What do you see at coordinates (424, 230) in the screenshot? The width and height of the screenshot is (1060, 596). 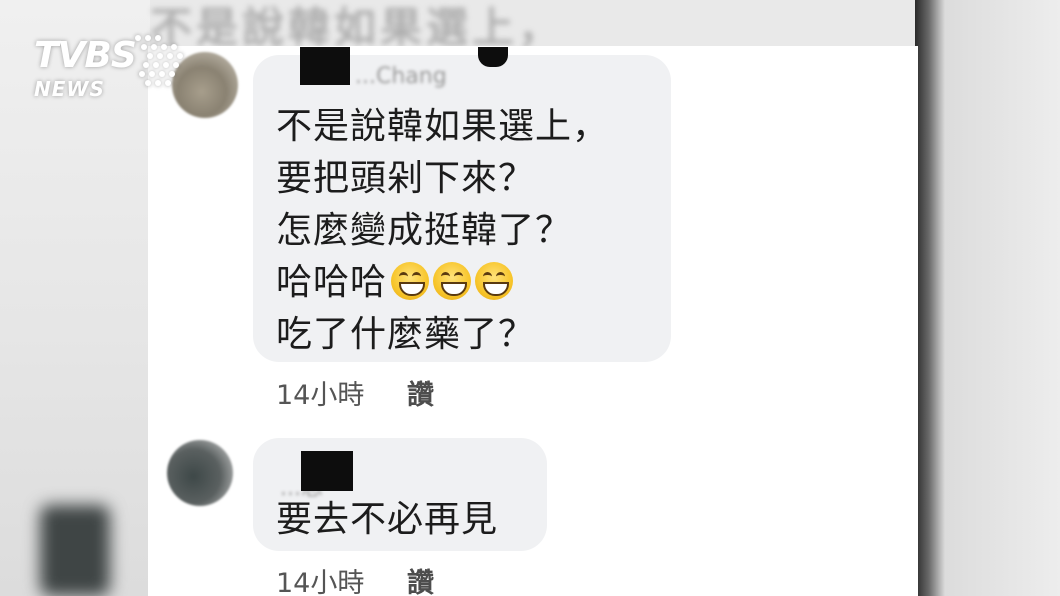 I see `comment-line: 怎麼變成挺韓了？` at bounding box center [424, 230].